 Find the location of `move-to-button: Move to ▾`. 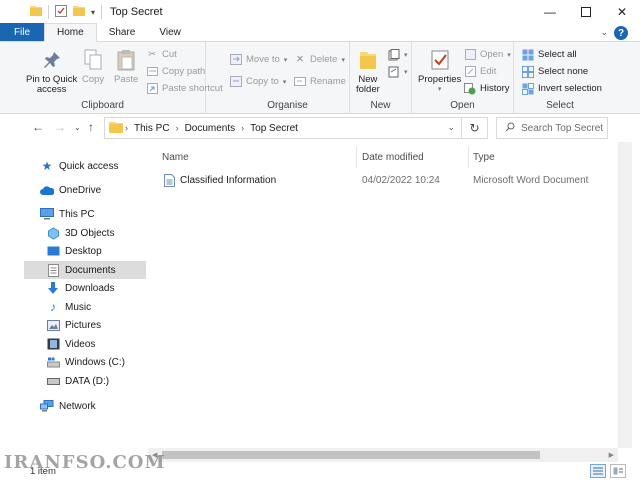

move-to-button: Move to ▾ is located at coordinates (258, 59).